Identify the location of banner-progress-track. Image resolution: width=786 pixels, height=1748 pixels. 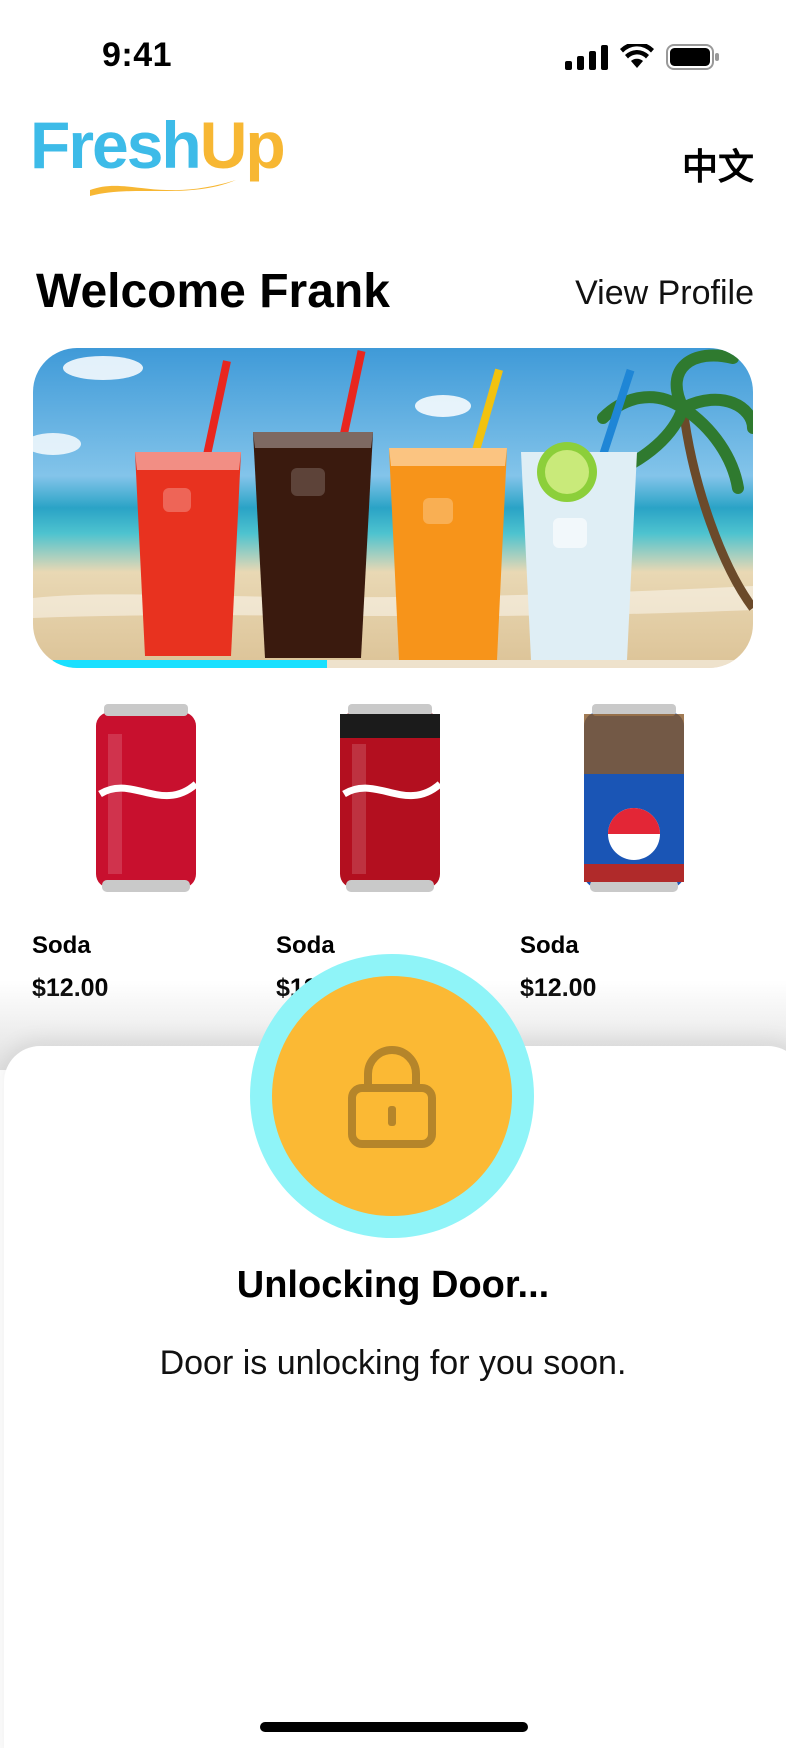
(403, 664).